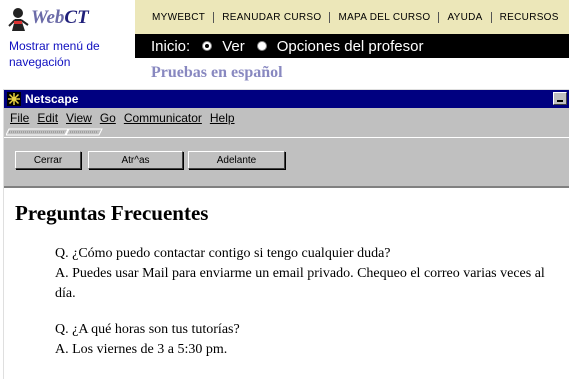 The image size is (569, 388). I want to click on mode-label: Inicio:, so click(171, 46).